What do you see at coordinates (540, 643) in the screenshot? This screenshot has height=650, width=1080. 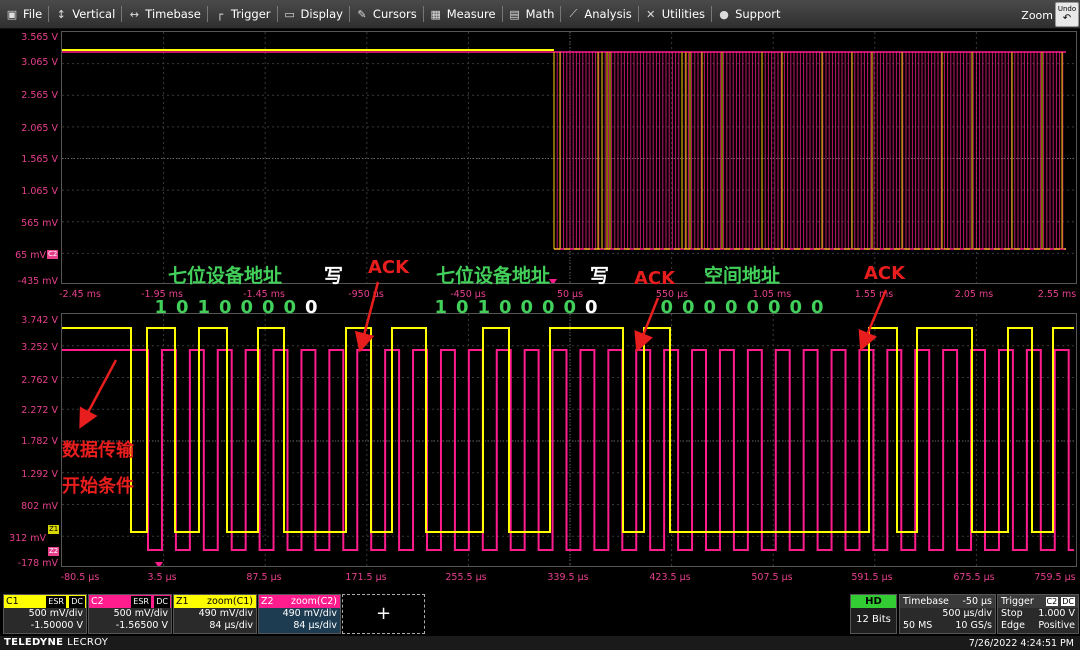 I see `bottom-bar` at bounding box center [540, 643].